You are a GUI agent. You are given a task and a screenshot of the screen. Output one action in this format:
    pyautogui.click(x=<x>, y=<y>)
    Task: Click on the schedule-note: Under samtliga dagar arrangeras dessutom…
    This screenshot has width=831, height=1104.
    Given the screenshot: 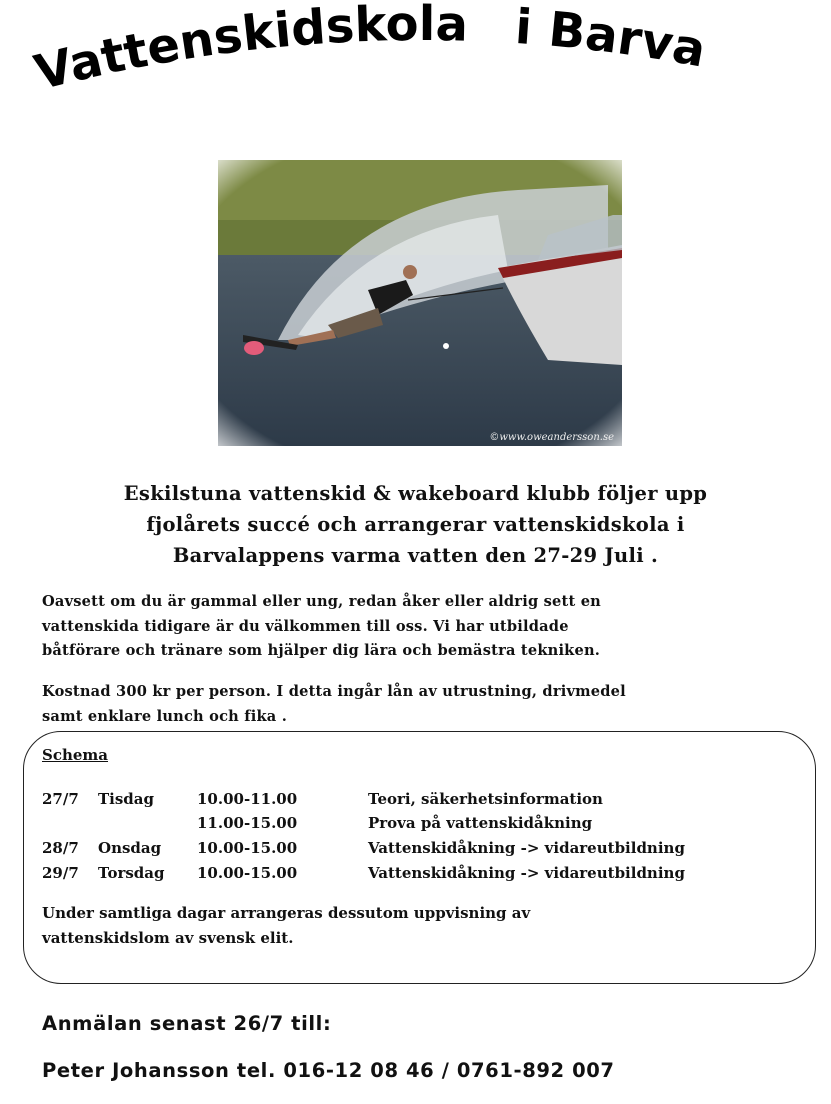 What is the action you would take?
    pyautogui.click(x=412, y=926)
    